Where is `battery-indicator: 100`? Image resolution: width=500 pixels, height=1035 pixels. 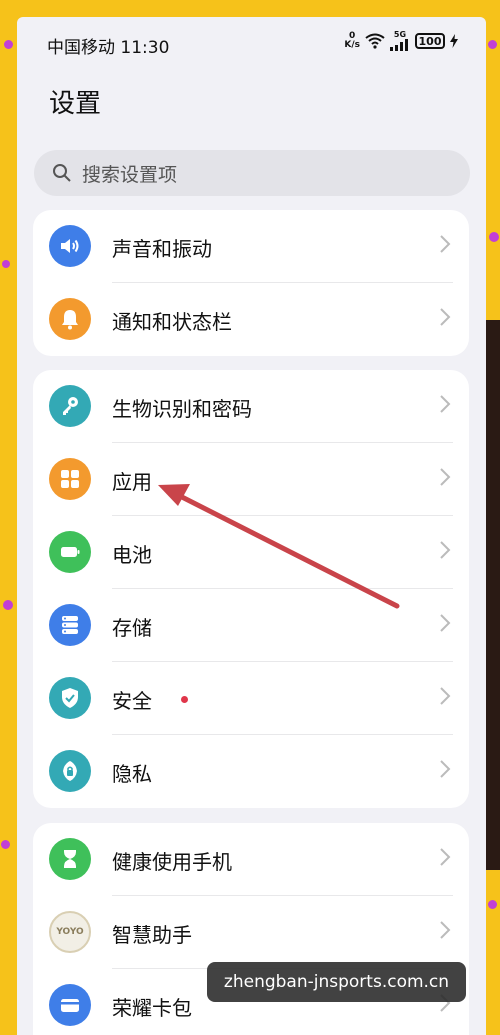 battery-indicator: 100 is located at coordinates (430, 41).